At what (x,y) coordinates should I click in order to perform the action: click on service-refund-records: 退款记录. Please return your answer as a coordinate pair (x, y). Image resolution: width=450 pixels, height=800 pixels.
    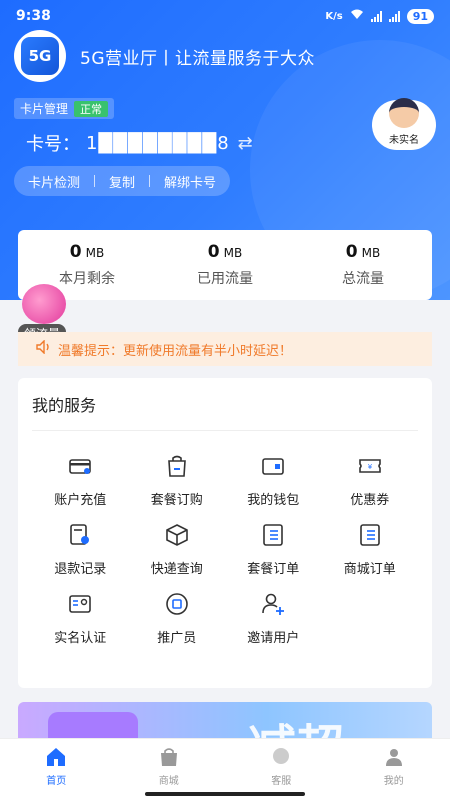
    Looking at the image, I should click on (80, 548).